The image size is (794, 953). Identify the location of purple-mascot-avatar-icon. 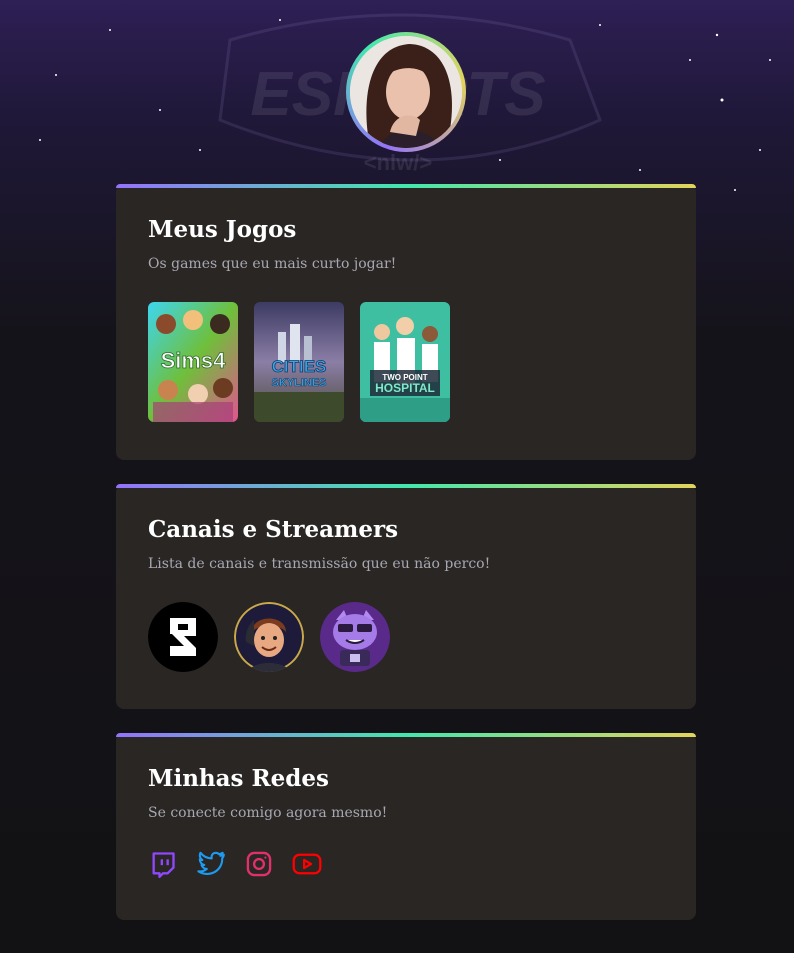
(355, 637).